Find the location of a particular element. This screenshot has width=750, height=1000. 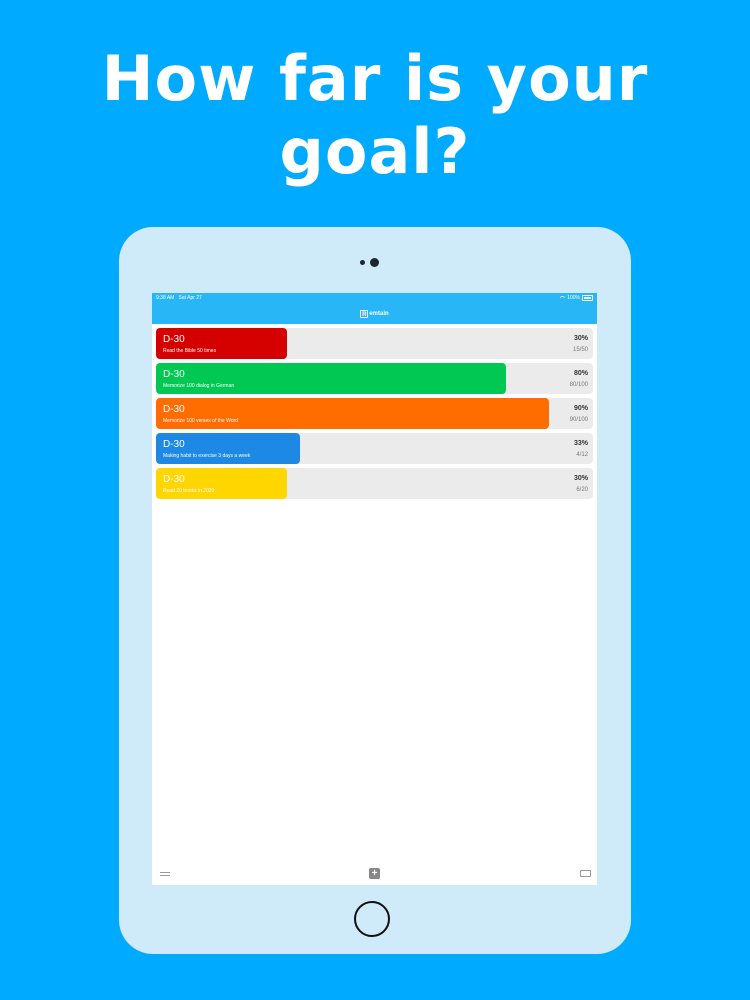

camera-icon is located at coordinates (376, 263).